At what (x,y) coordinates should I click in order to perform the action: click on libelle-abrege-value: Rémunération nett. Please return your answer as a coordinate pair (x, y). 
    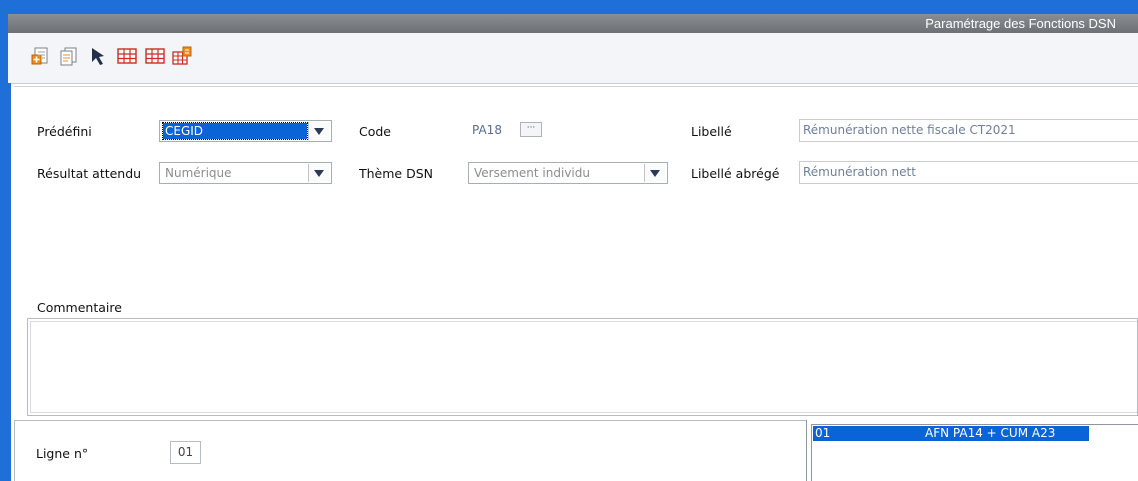
    Looking at the image, I should click on (859, 172).